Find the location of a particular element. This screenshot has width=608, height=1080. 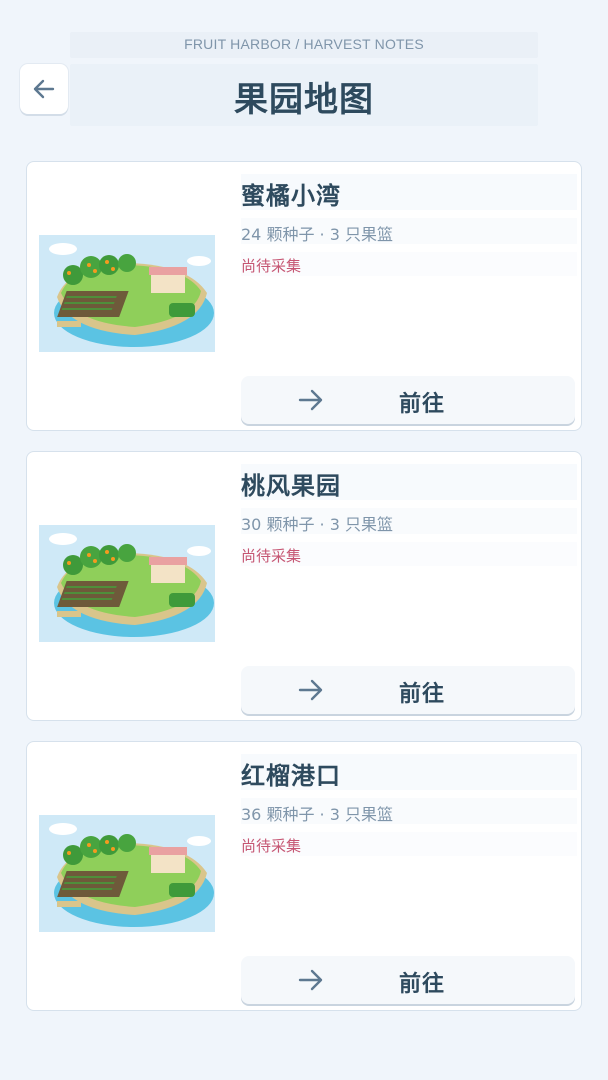

header: FRUIT HARBOR / HARVEST NOTES 果园地图 is located at coordinates (304, 70).